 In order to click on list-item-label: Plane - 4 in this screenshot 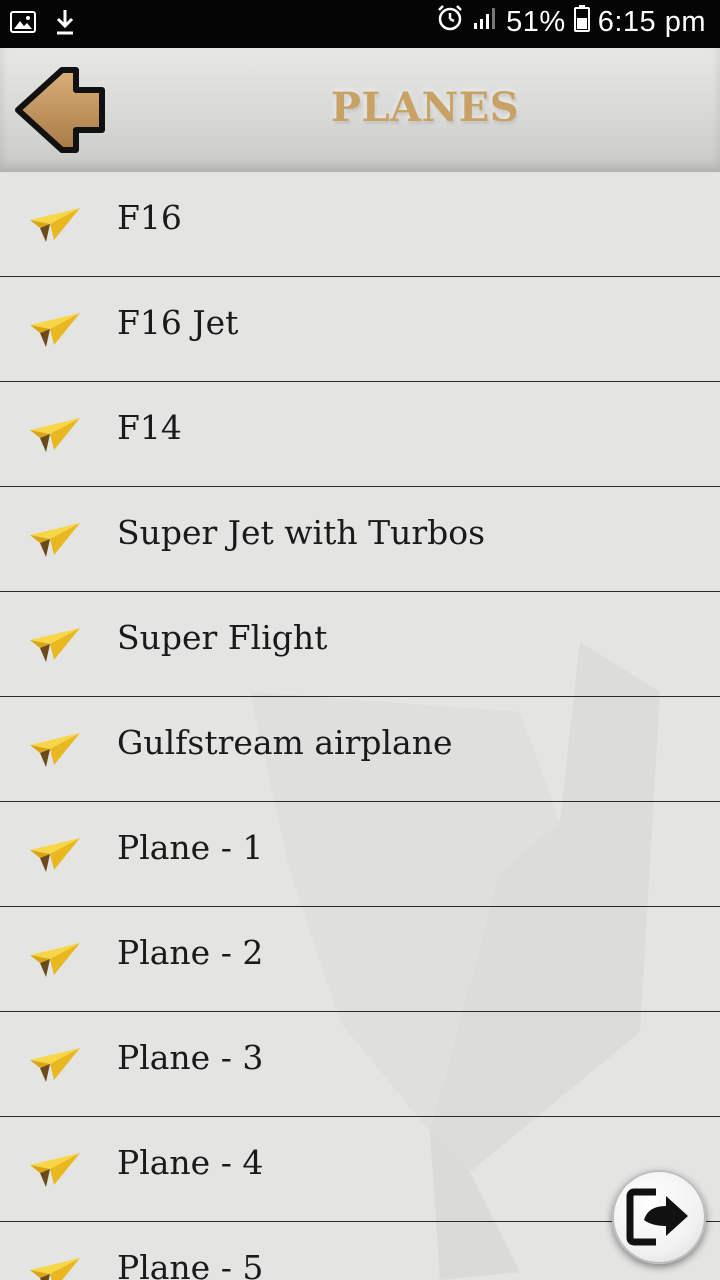, I will do `click(190, 1162)`.